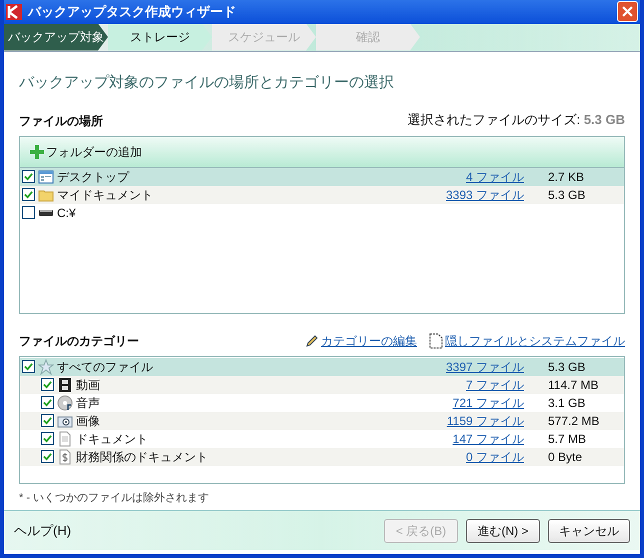  What do you see at coordinates (65, 438) in the screenshot?
I see `document-icon` at bounding box center [65, 438].